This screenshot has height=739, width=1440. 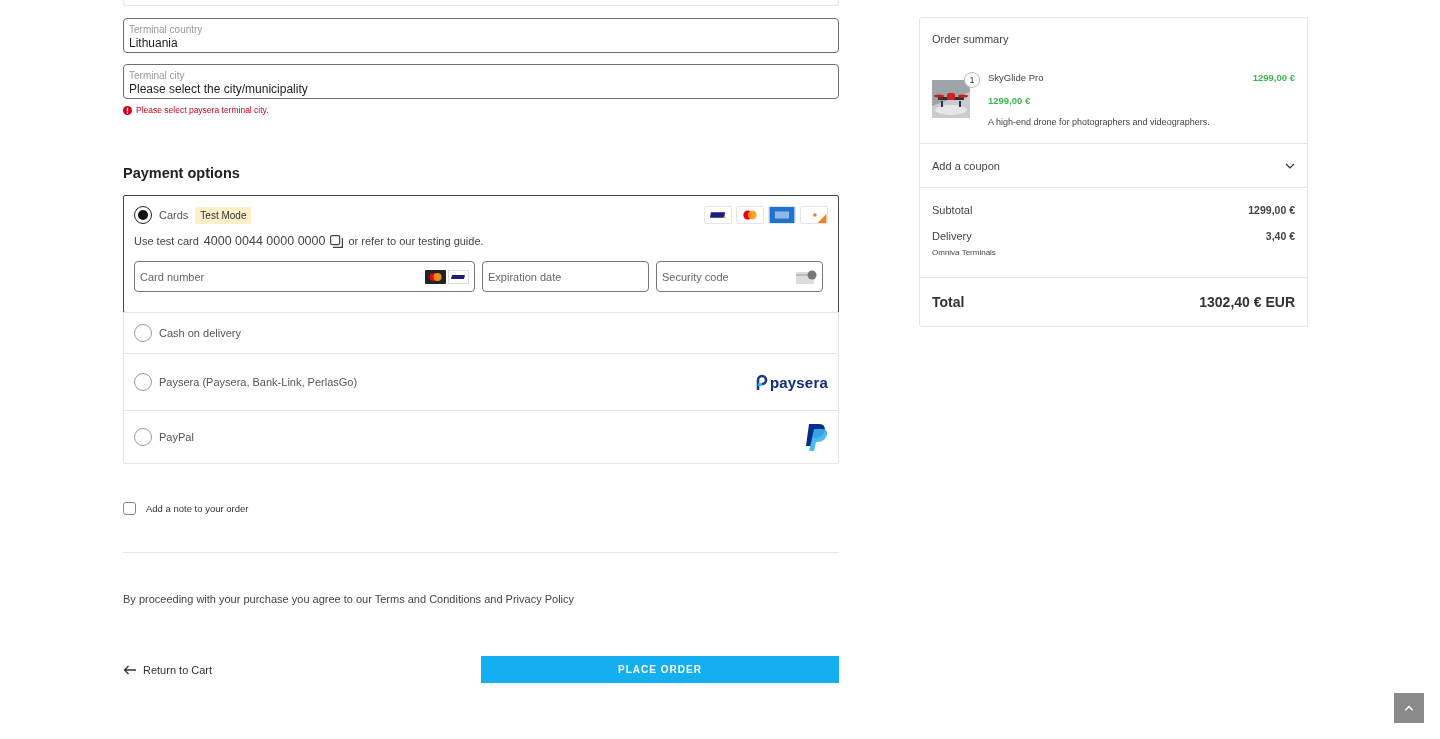 I want to click on error-message: Please select paysera terminal city., so click(x=202, y=110).